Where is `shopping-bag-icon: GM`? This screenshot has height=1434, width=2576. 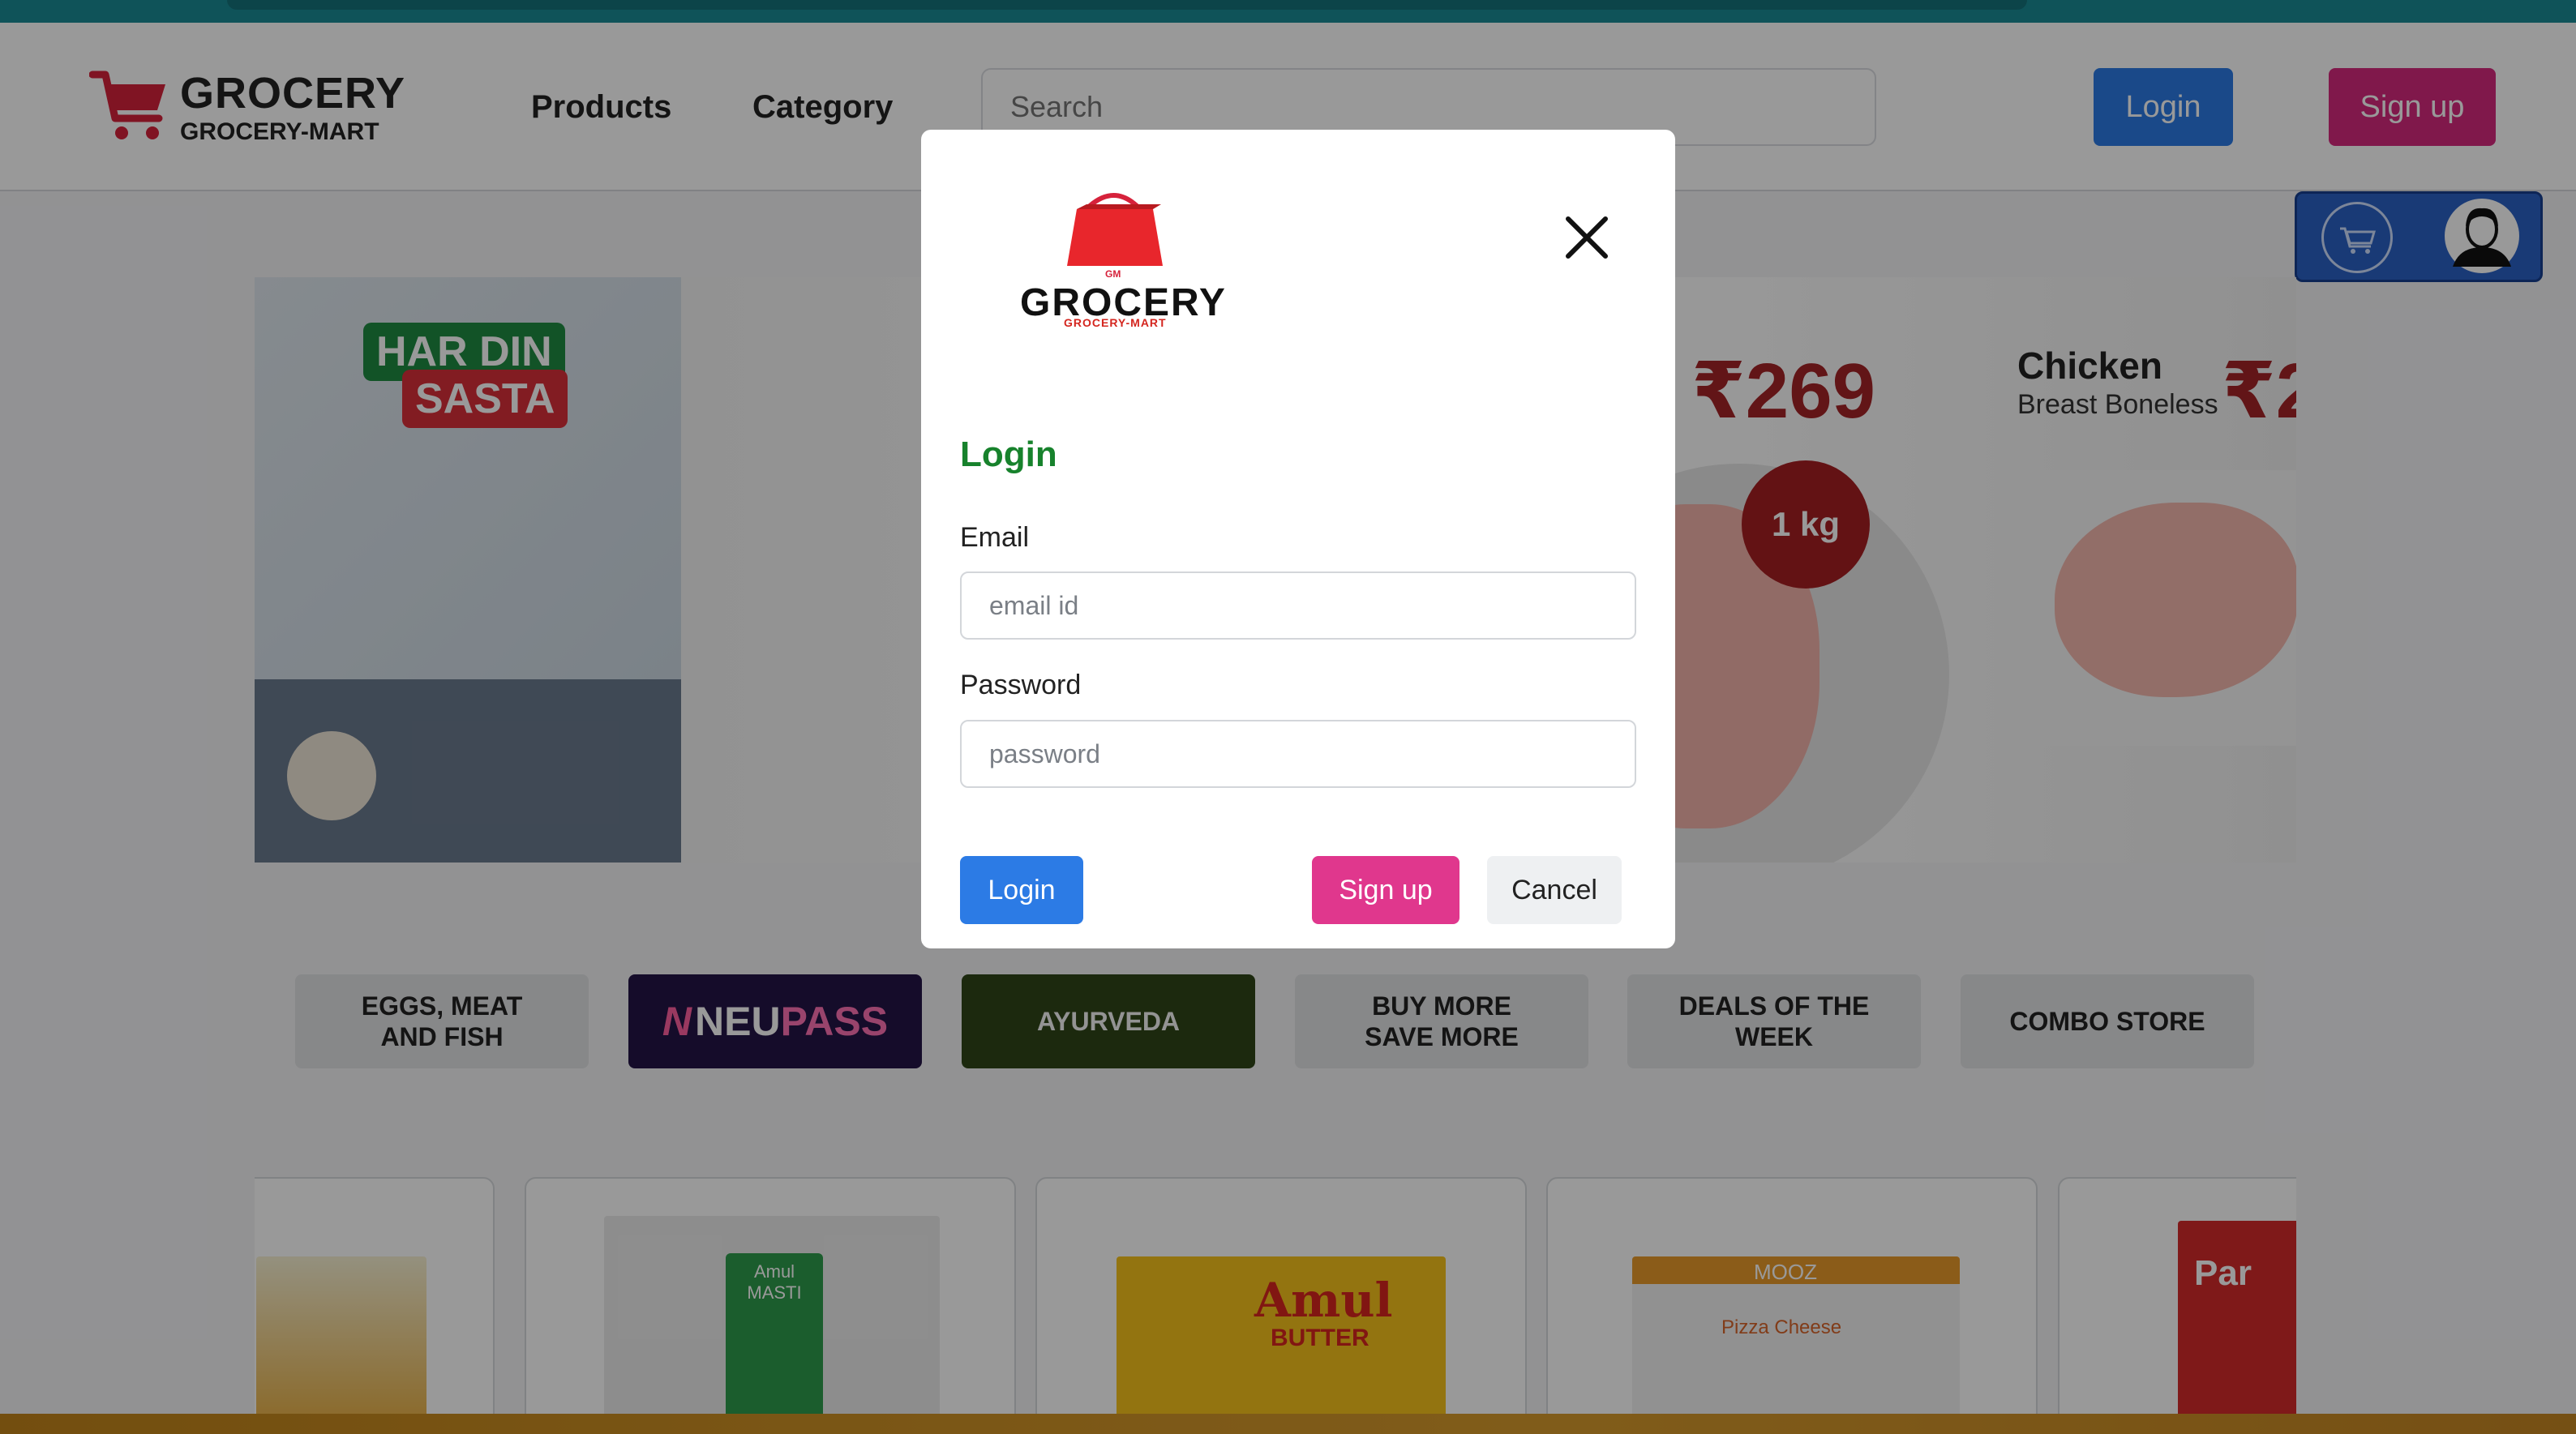
shopping-bag-icon: GM is located at coordinates (1115, 236).